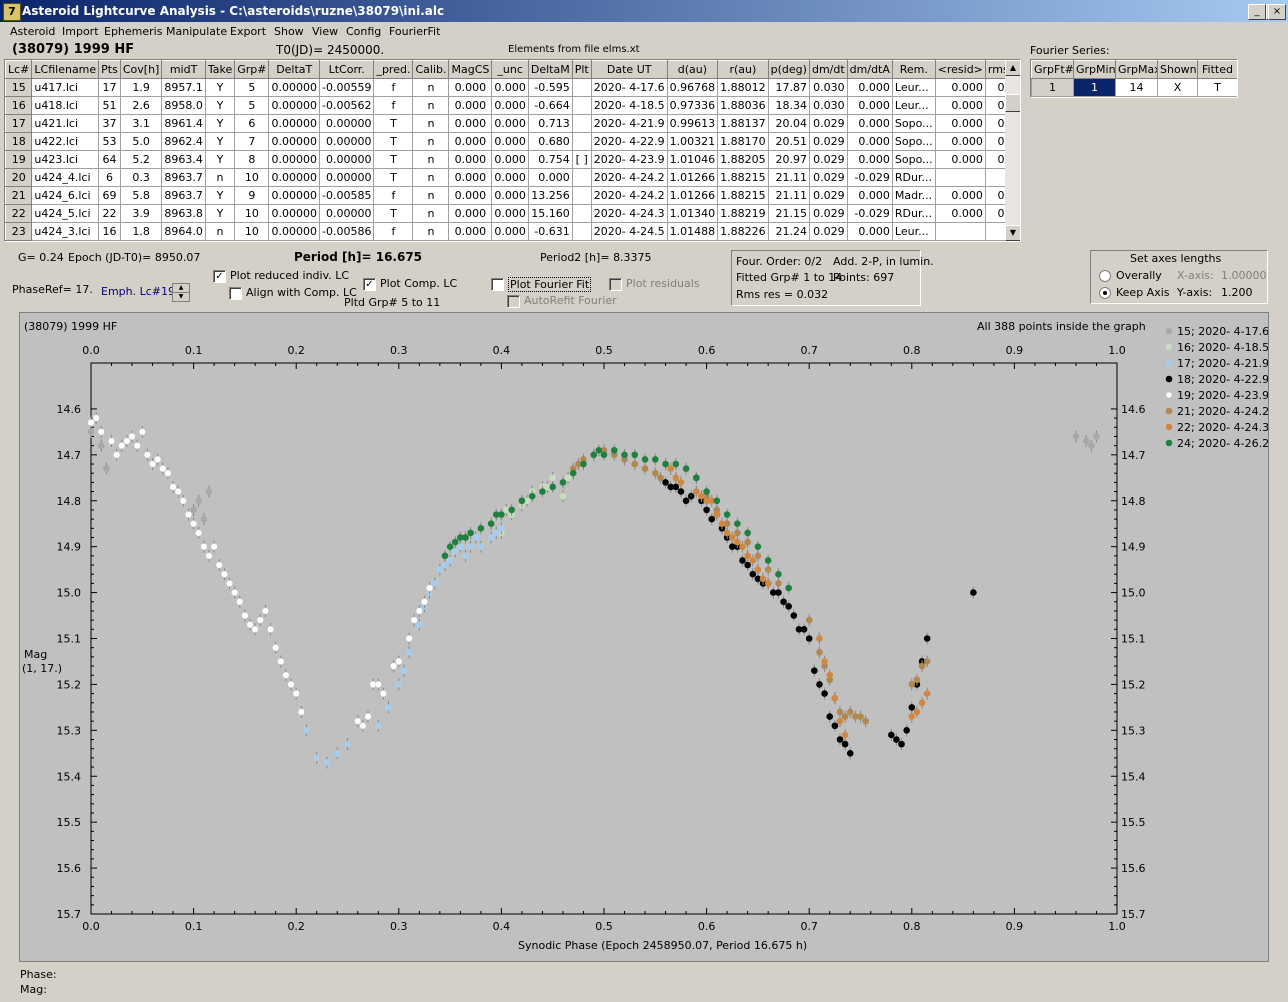  I want to click on table-cell: 1.88137, so click(743, 123).